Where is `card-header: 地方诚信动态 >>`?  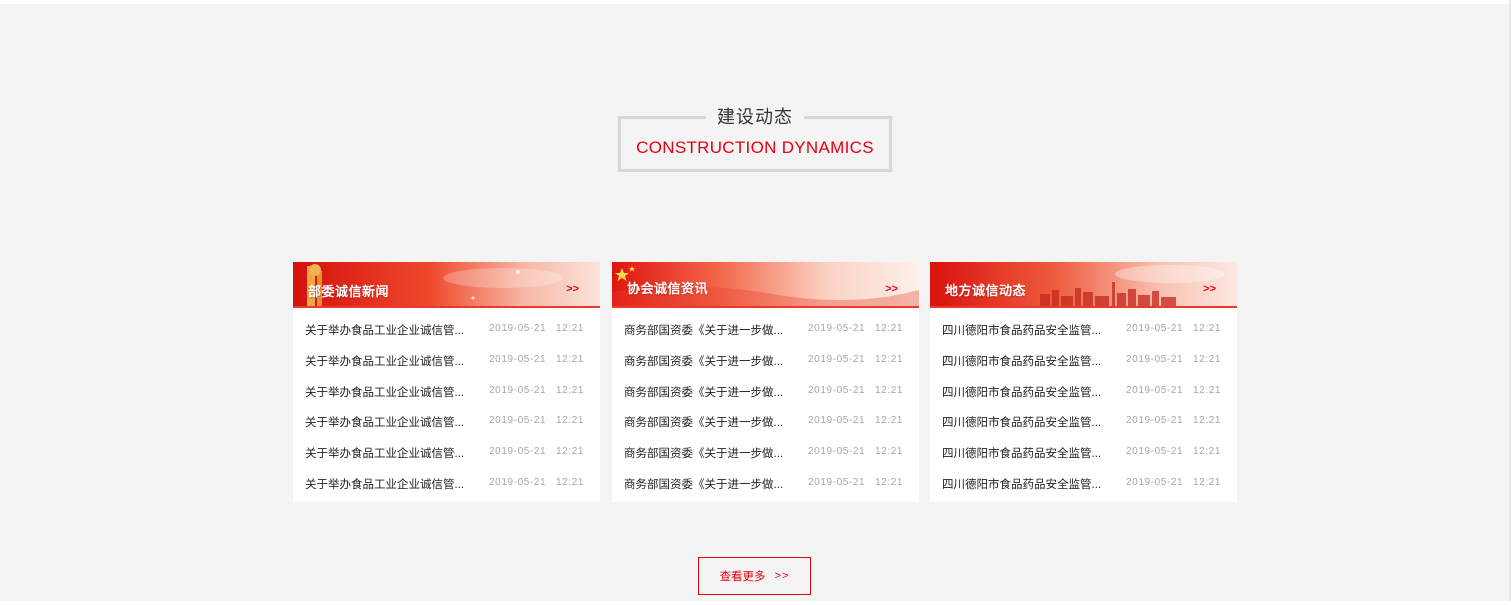 card-header: 地方诚信动态 >> is located at coordinates (1083, 285).